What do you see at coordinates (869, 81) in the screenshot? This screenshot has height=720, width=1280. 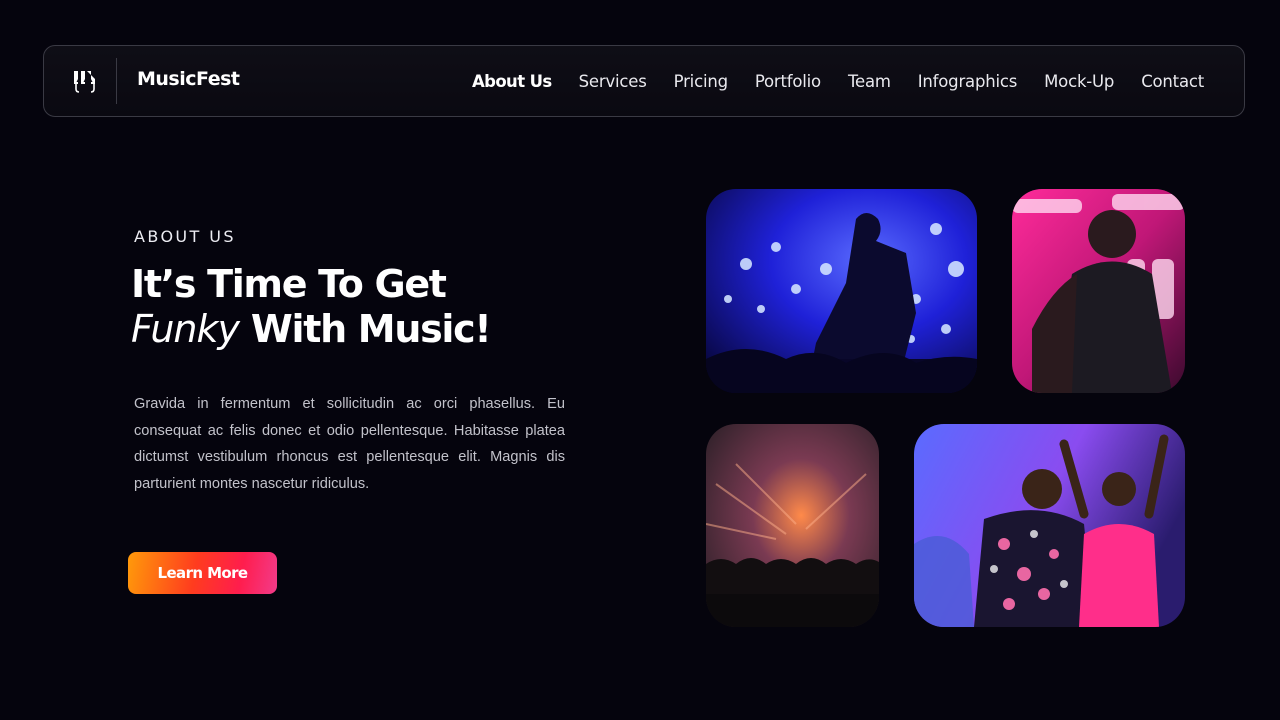 I see `nav-team: Team` at bounding box center [869, 81].